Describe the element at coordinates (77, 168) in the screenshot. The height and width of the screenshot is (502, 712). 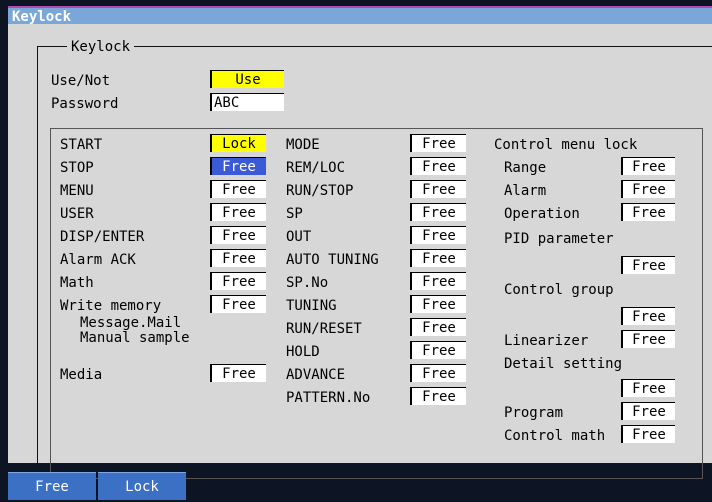
I see `stop-label: STOP` at that location.